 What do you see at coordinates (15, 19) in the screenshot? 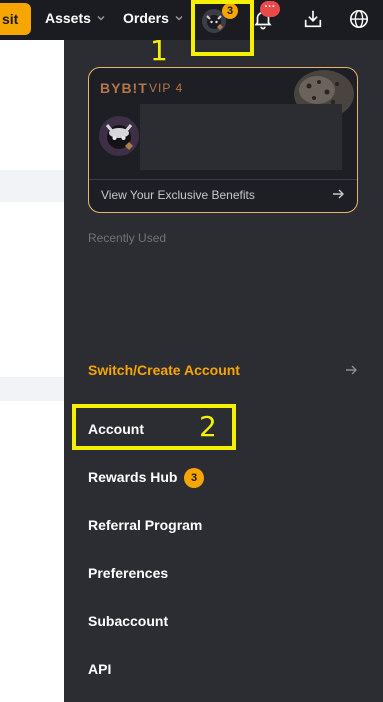
I see `deposit-button: sit` at bounding box center [15, 19].